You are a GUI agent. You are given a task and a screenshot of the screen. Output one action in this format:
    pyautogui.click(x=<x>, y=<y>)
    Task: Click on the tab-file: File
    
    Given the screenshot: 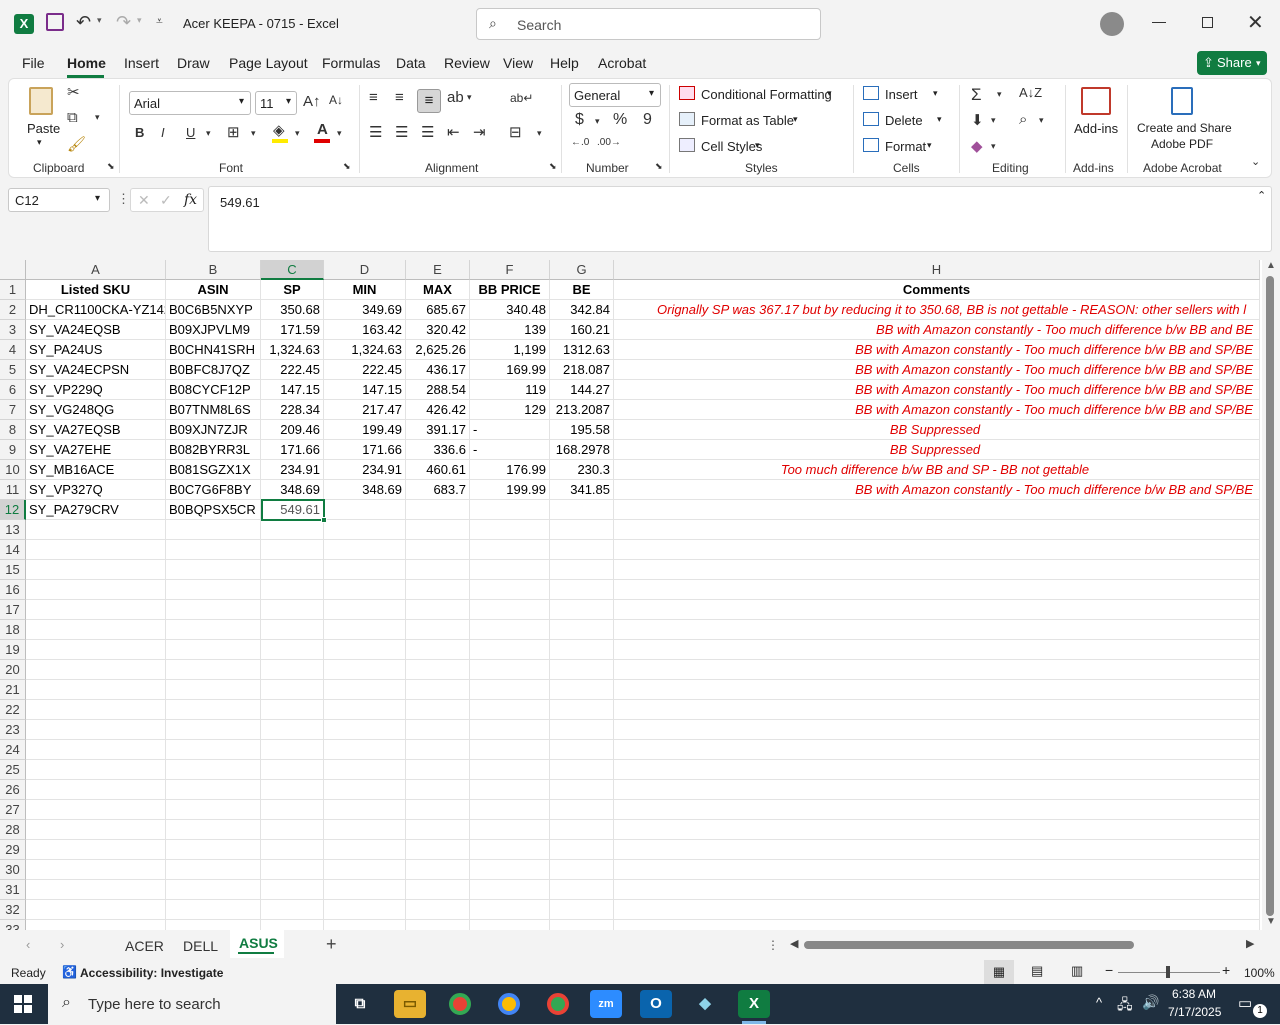 What is the action you would take?
    pyautogui.click(x=33, y=63)
    